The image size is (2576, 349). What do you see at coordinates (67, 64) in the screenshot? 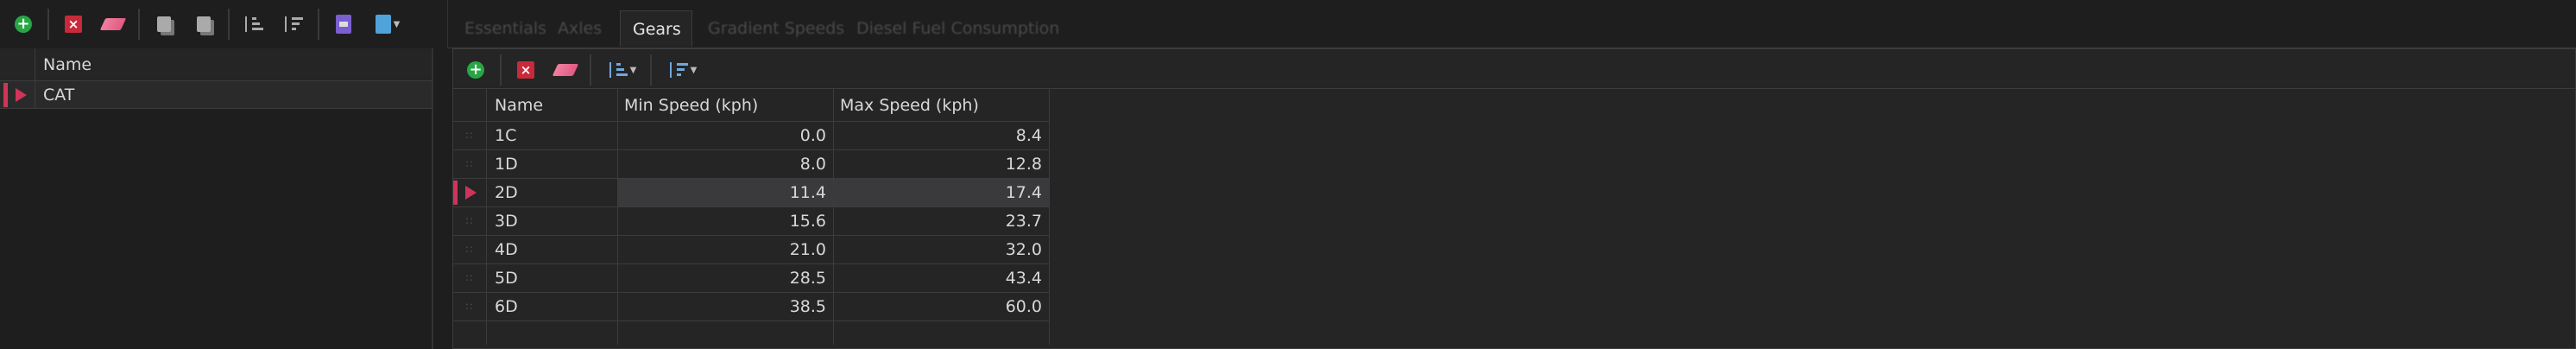
I see `column-header-name: Name` at bounding box center [67, 64].